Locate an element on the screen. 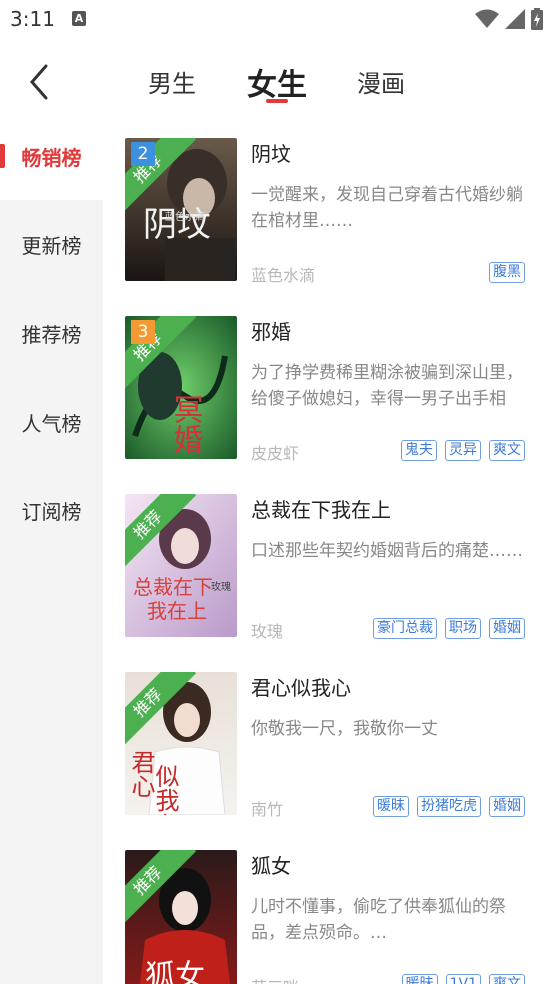 The height and width of the screenshot is (984, 553). sidebar-item-bestseller: 畅销榜 is located at coordinates (51, 156).